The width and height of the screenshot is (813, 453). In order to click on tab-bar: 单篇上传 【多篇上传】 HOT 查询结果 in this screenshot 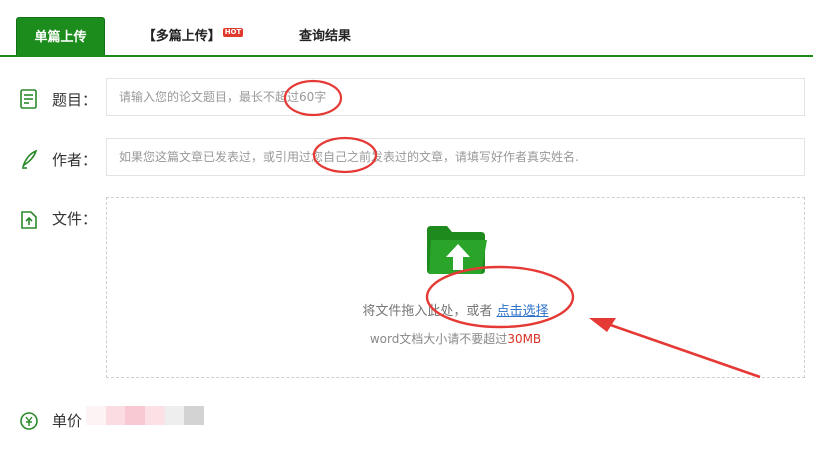, I will do `click(406, 28)`.